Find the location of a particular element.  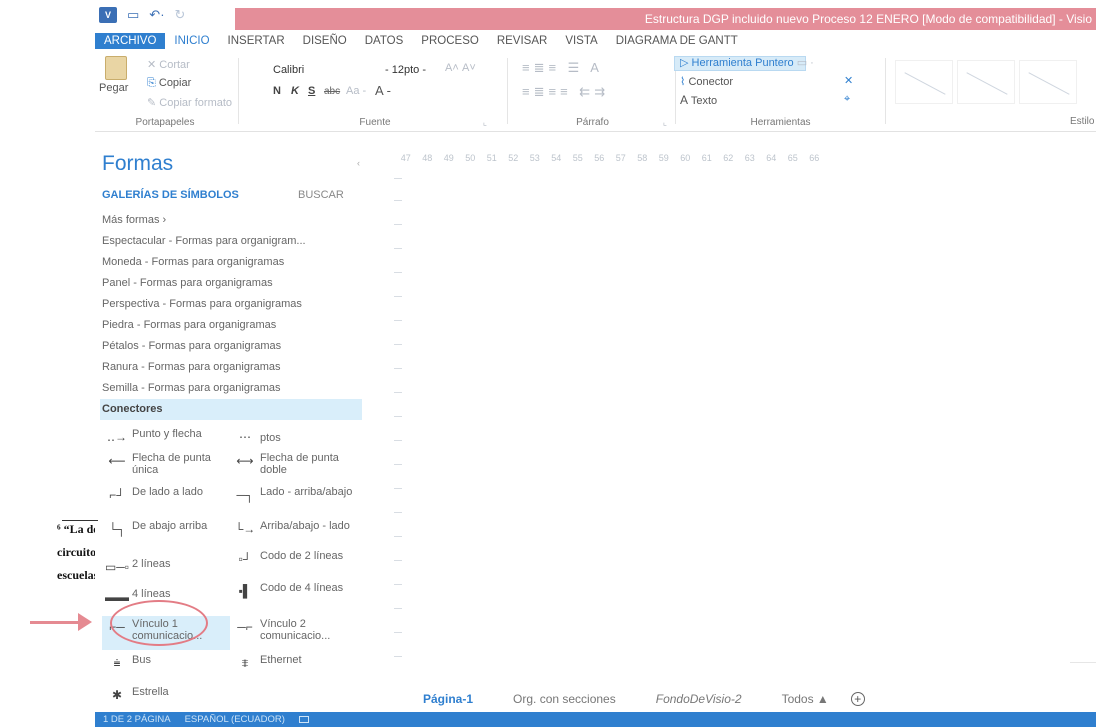

stencil-item: Semilla - Formas para organigramas is located at coordinates (231, 388).